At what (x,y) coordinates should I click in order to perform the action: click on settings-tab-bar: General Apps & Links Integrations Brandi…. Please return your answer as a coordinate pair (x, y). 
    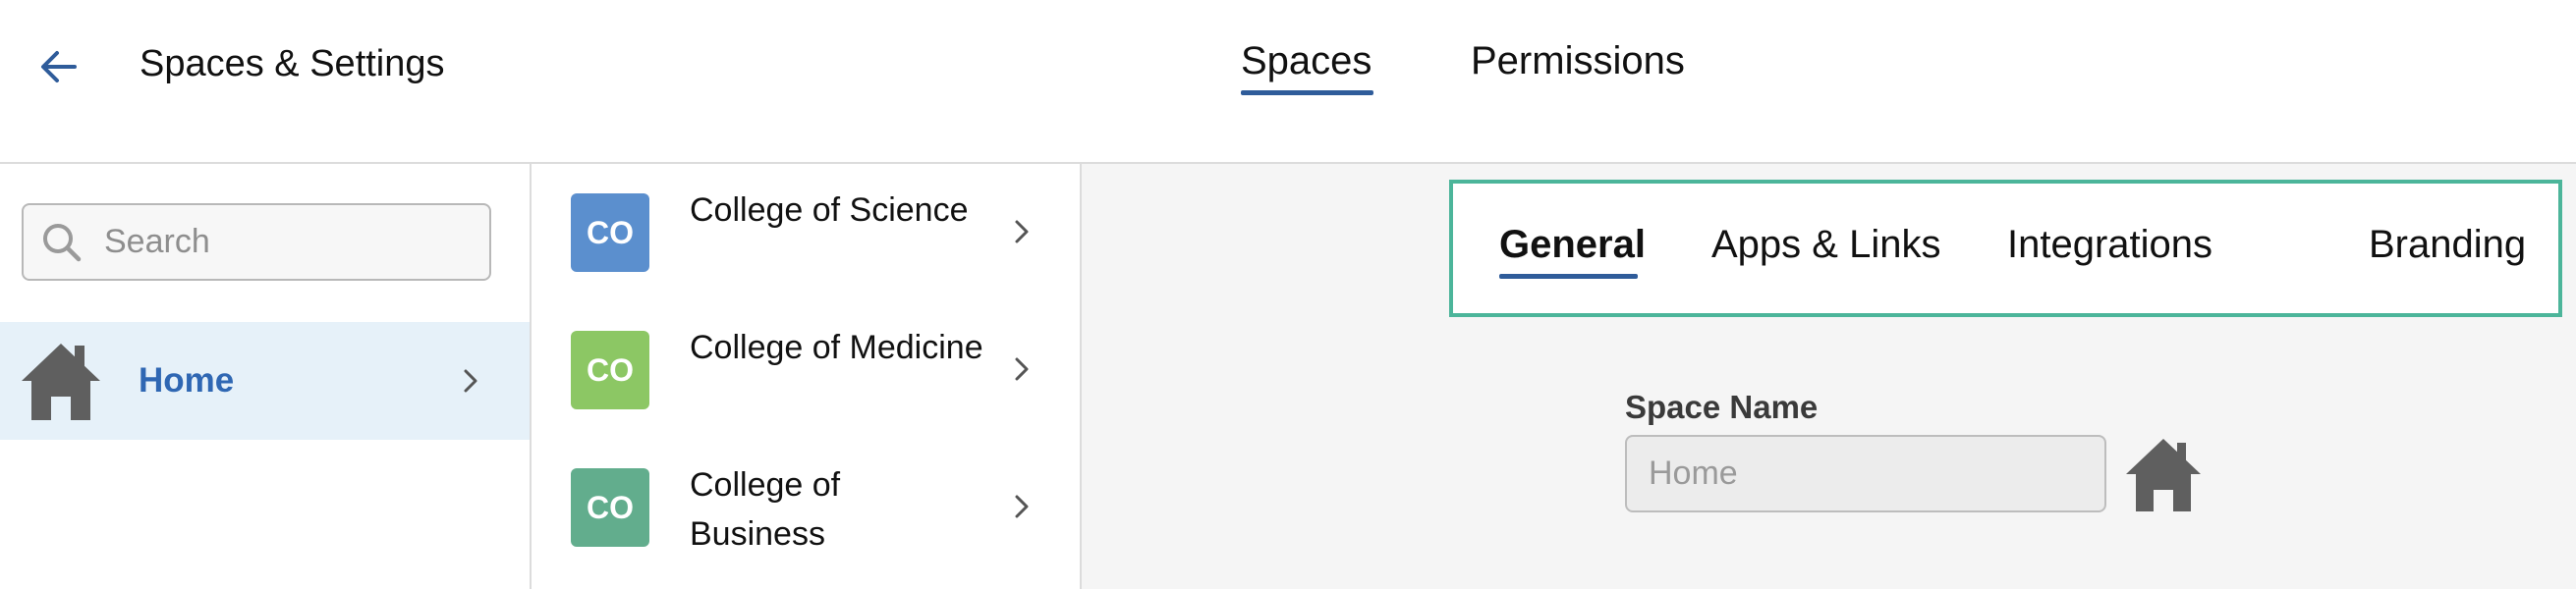
    Looking at the image, I should click on (2005, 249).